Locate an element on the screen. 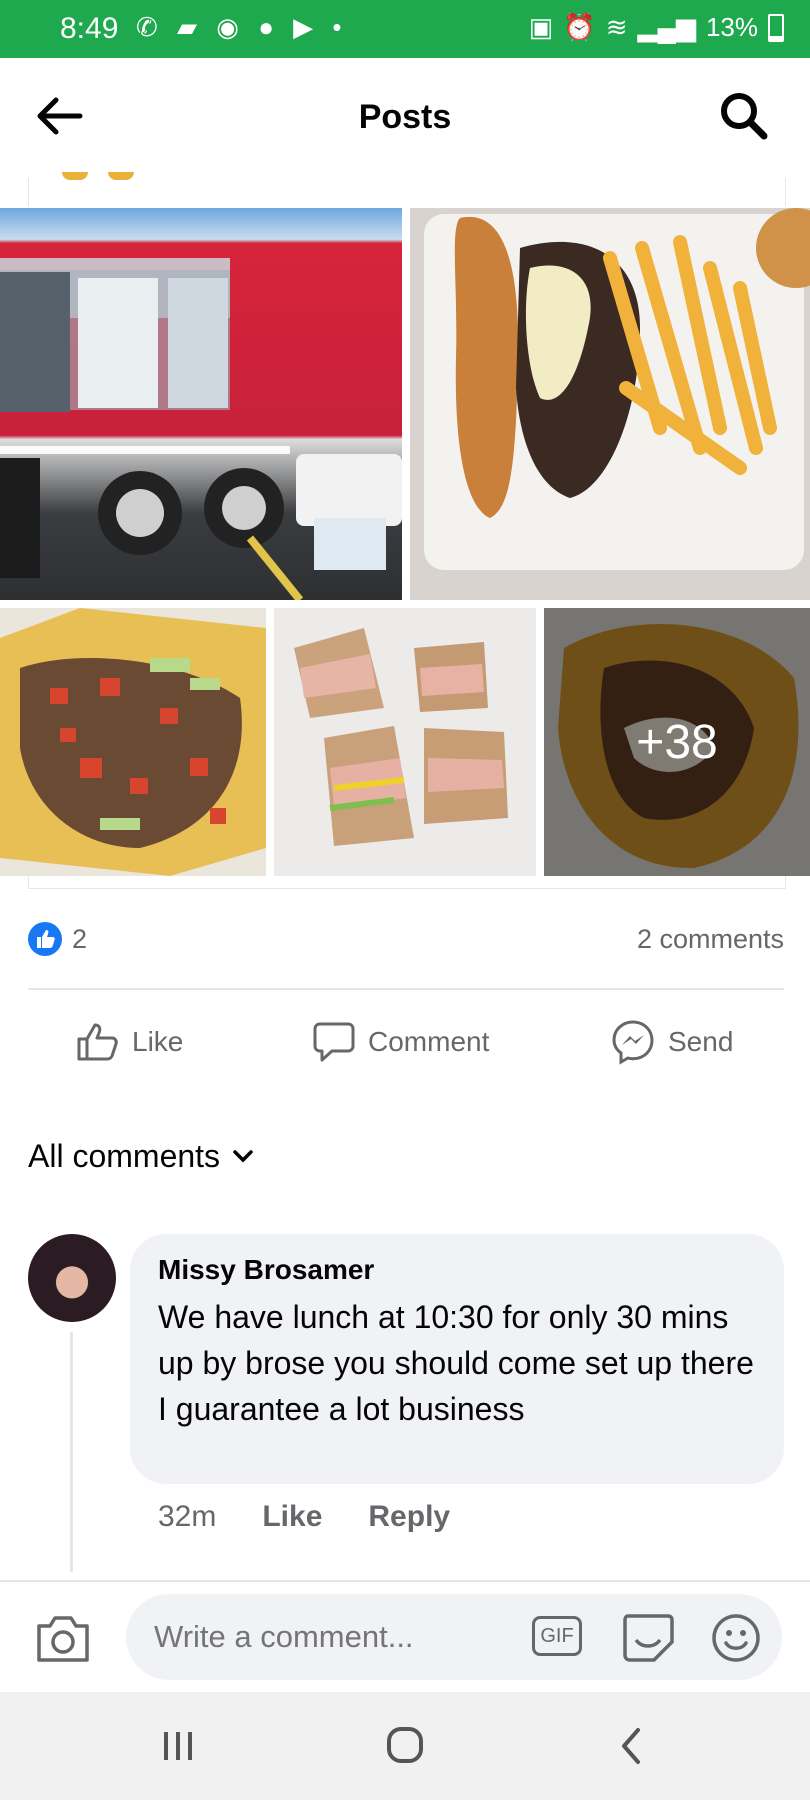 The width and height of the screenshot is (810, 1800). messenger-icon: ◉ is located at coordinates (230, 27).